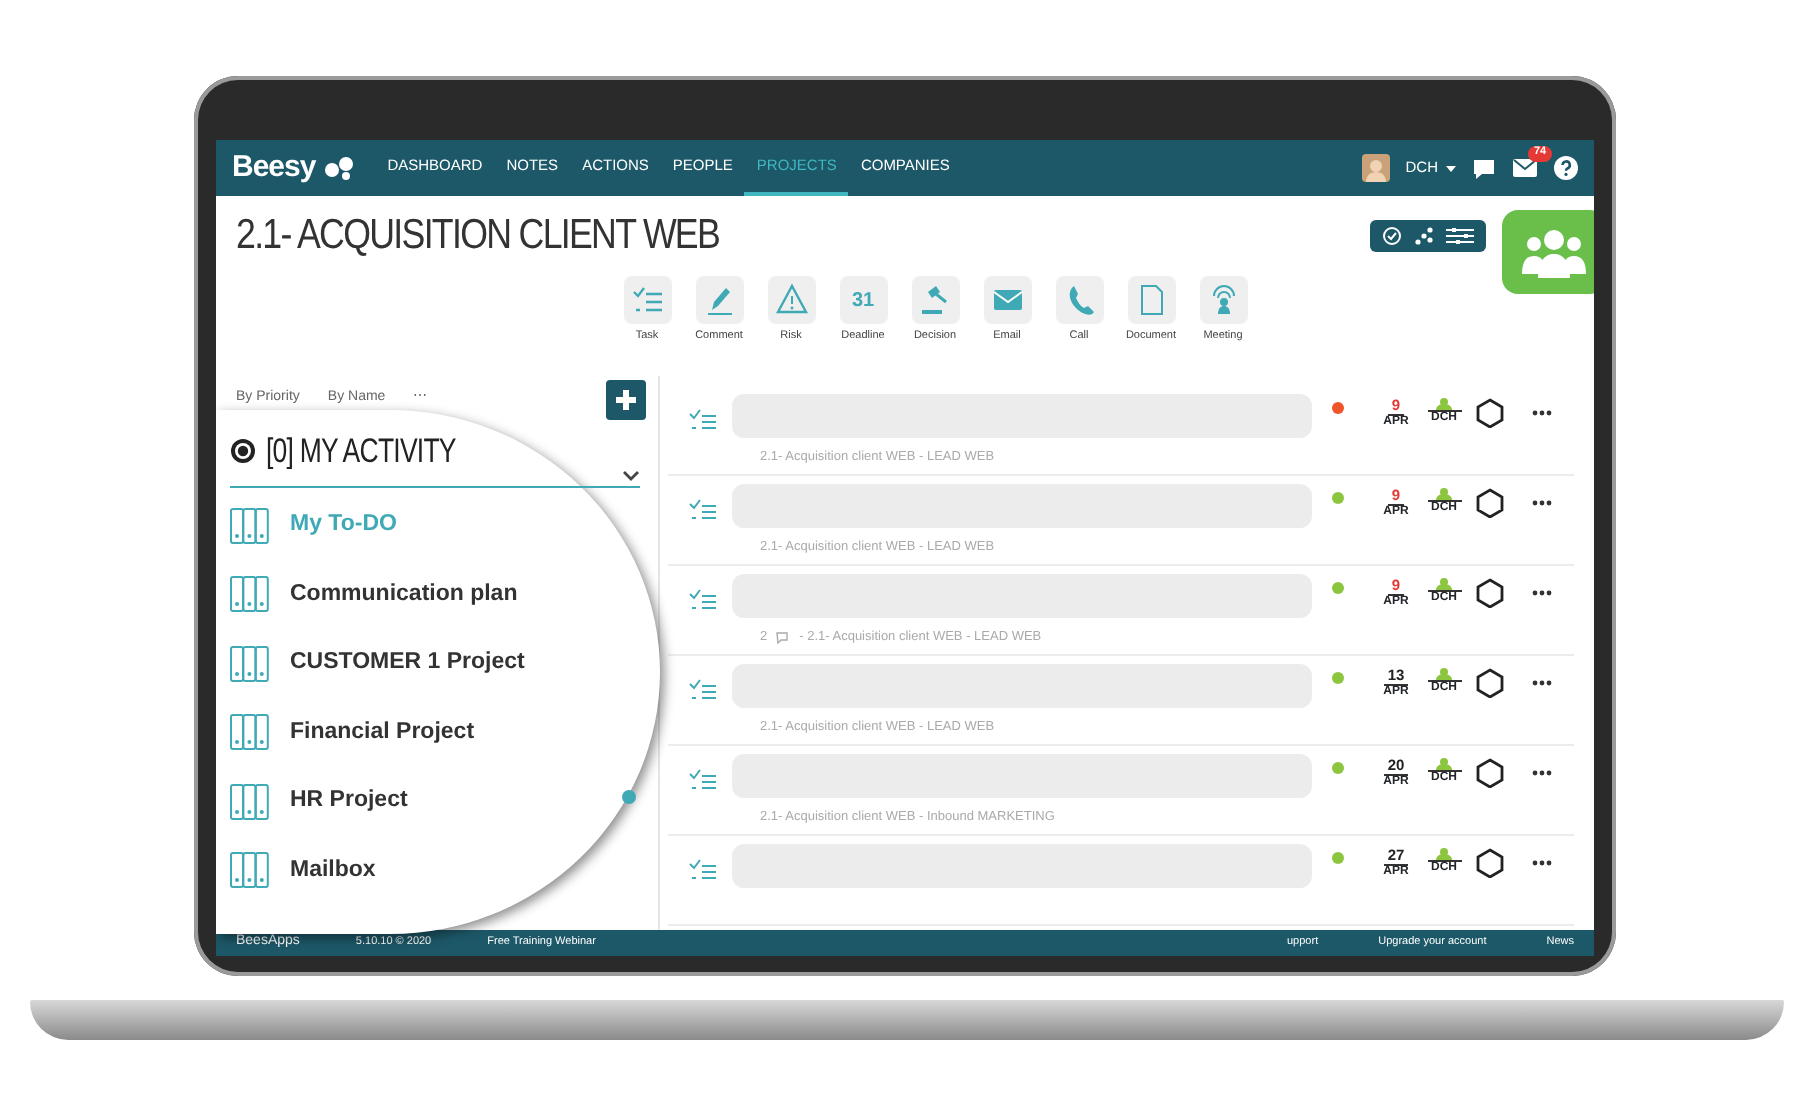 This screenshot has width=1800, height=1100. What do you see at coordinates (863, 300) in the screenshot?
I see `calendar-number-icon: 31` at bounding box center [863, 300].